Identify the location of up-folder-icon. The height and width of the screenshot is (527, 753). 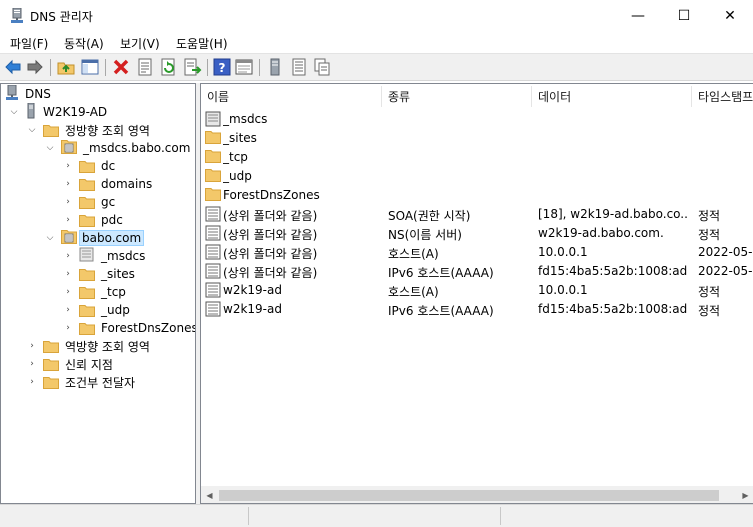
(66, 67).